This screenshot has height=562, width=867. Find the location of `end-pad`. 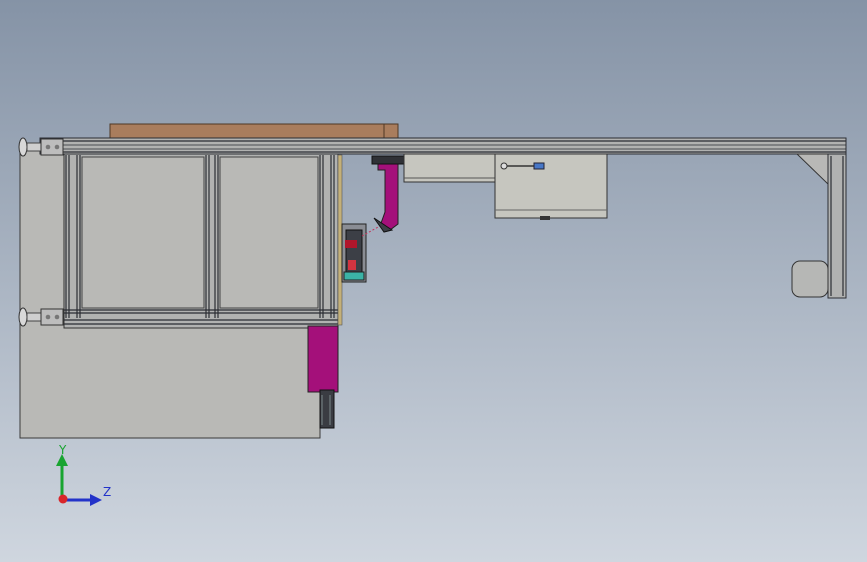

end-pad is located at coordinates (810, 279).